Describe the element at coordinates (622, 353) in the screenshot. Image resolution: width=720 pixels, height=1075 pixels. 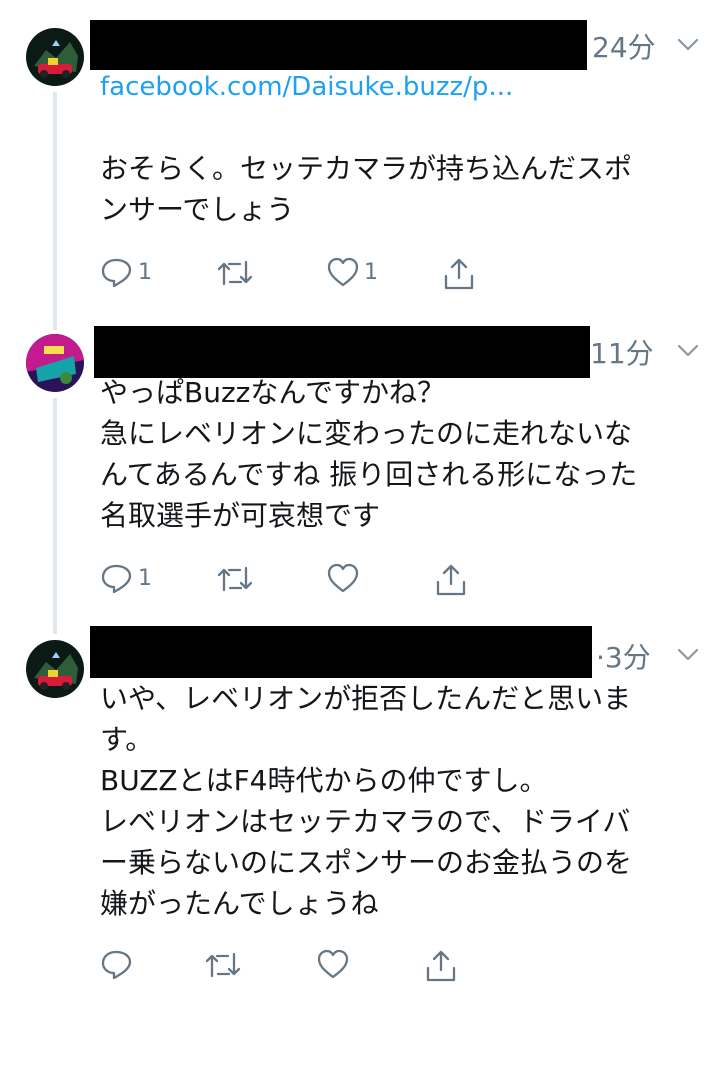
I see `tweet-time: 11分` at that location.